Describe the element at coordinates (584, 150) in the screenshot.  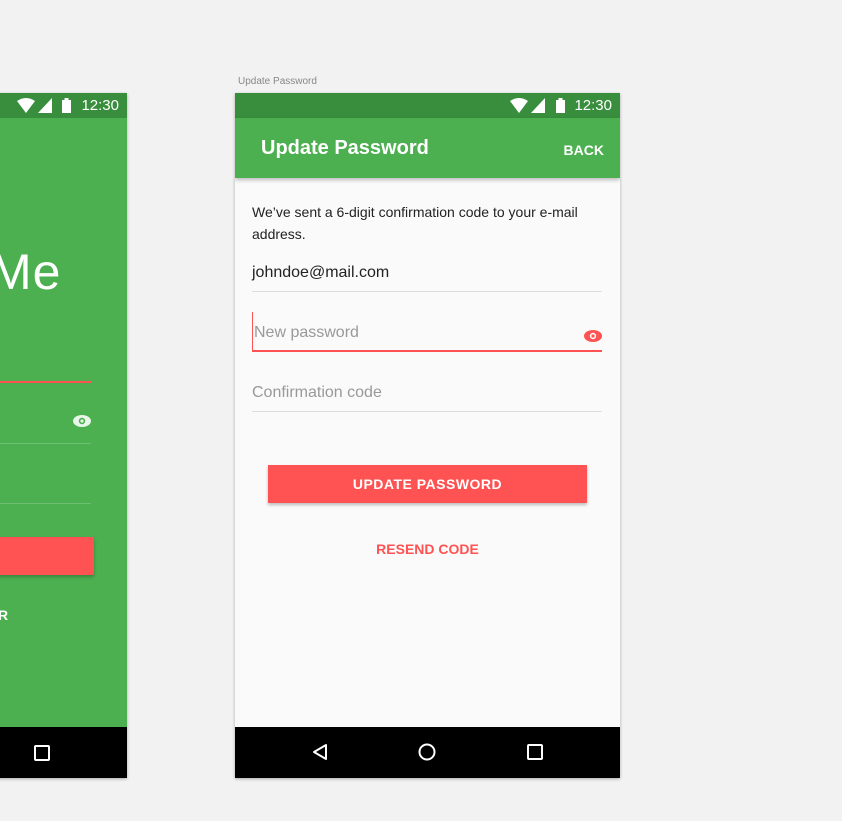
I see `back-button: BACK` at that location.